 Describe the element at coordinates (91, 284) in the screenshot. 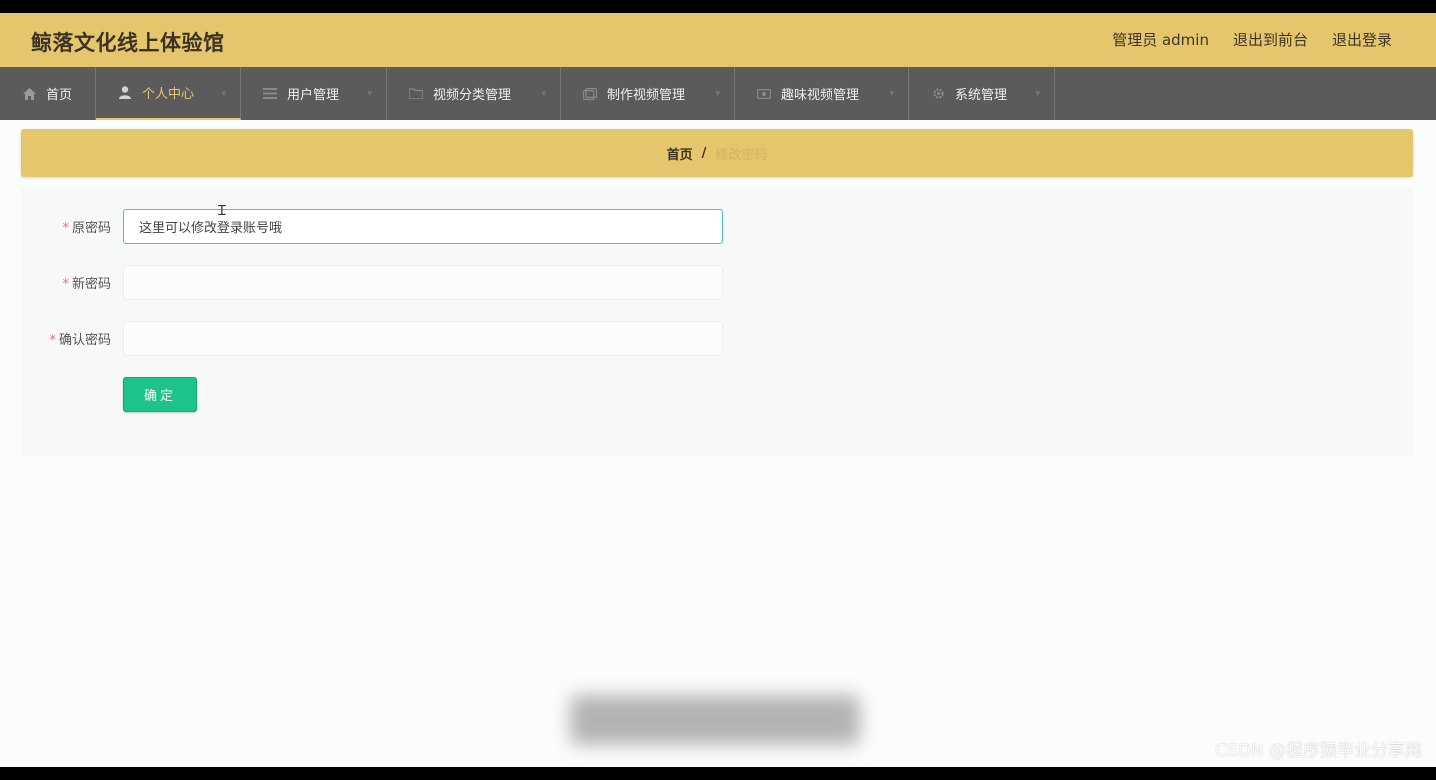

I see `label-text: 新密码` at that location.